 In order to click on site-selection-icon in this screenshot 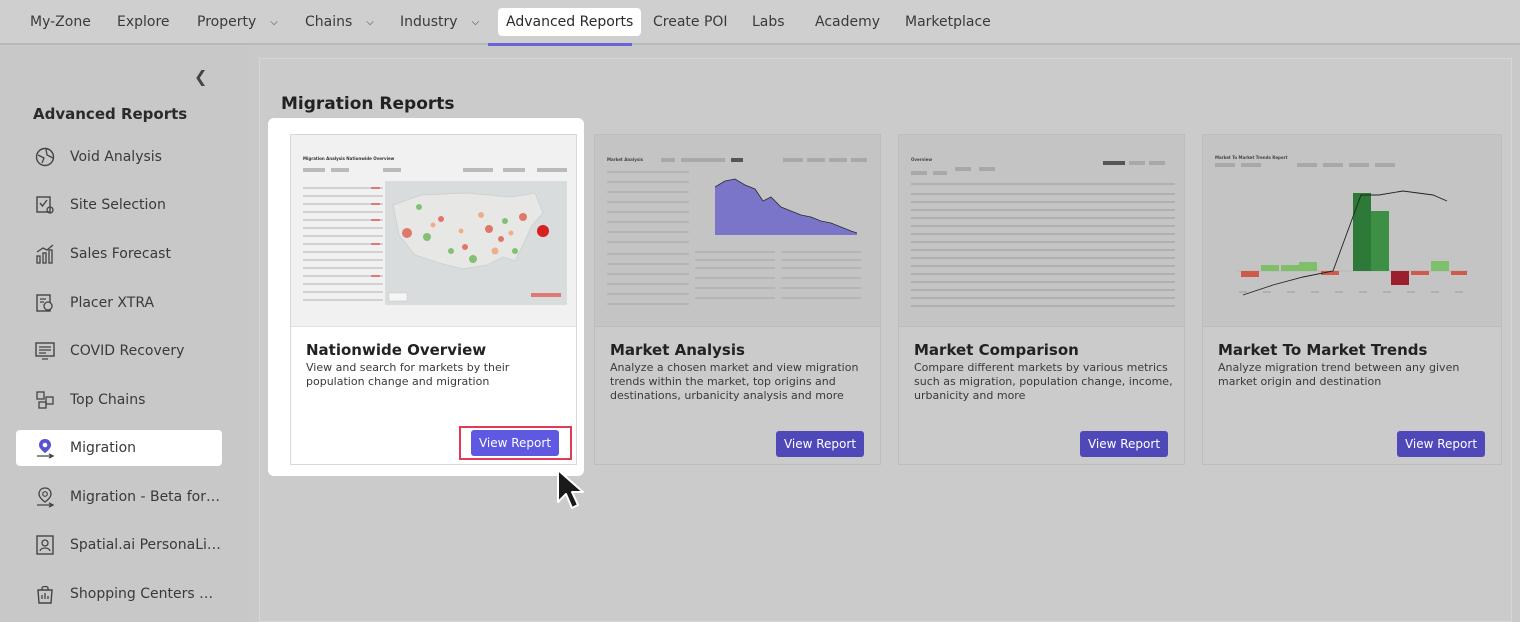, I will do `click(45, 205)`.